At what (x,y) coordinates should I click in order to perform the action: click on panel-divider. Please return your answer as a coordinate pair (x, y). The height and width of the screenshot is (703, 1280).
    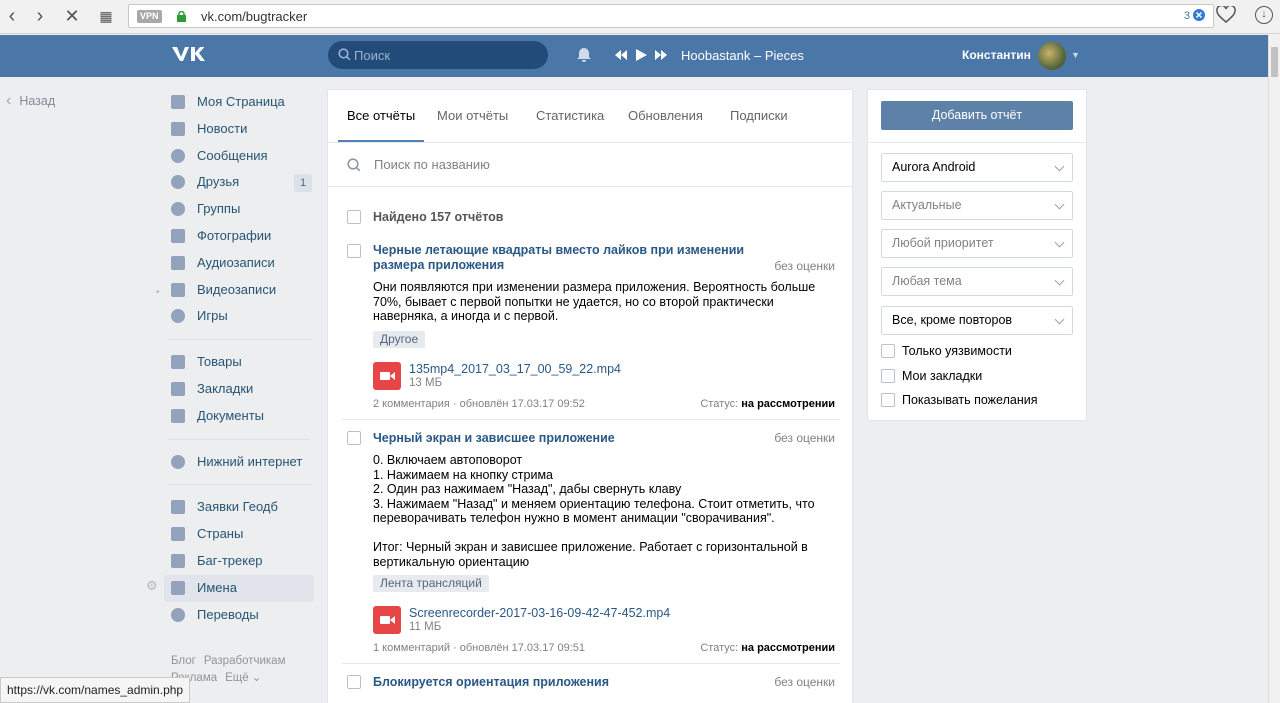
    Looking at the image, I should click on (977, 142).